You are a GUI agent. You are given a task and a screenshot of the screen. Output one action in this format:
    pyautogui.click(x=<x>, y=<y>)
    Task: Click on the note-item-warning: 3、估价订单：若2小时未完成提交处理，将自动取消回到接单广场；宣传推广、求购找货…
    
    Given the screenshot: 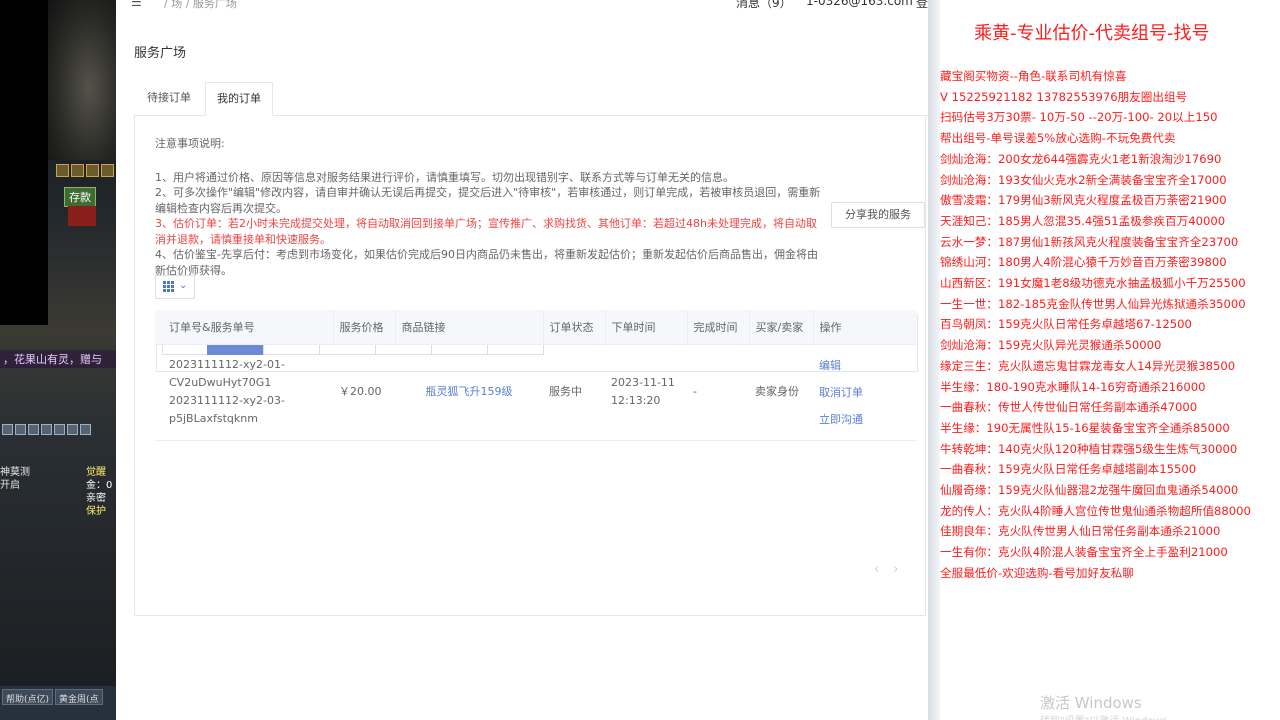 What is the action you would take?
    pyautogui.click(x=486, y=231)
    